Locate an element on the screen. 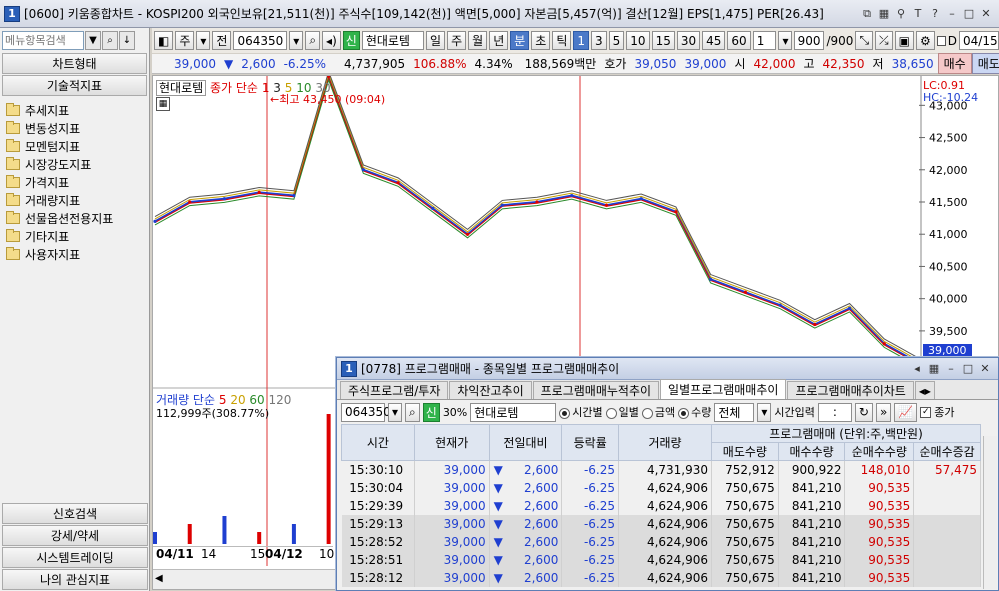  program-code-input: 064350 is located at coordinates (366, 412).